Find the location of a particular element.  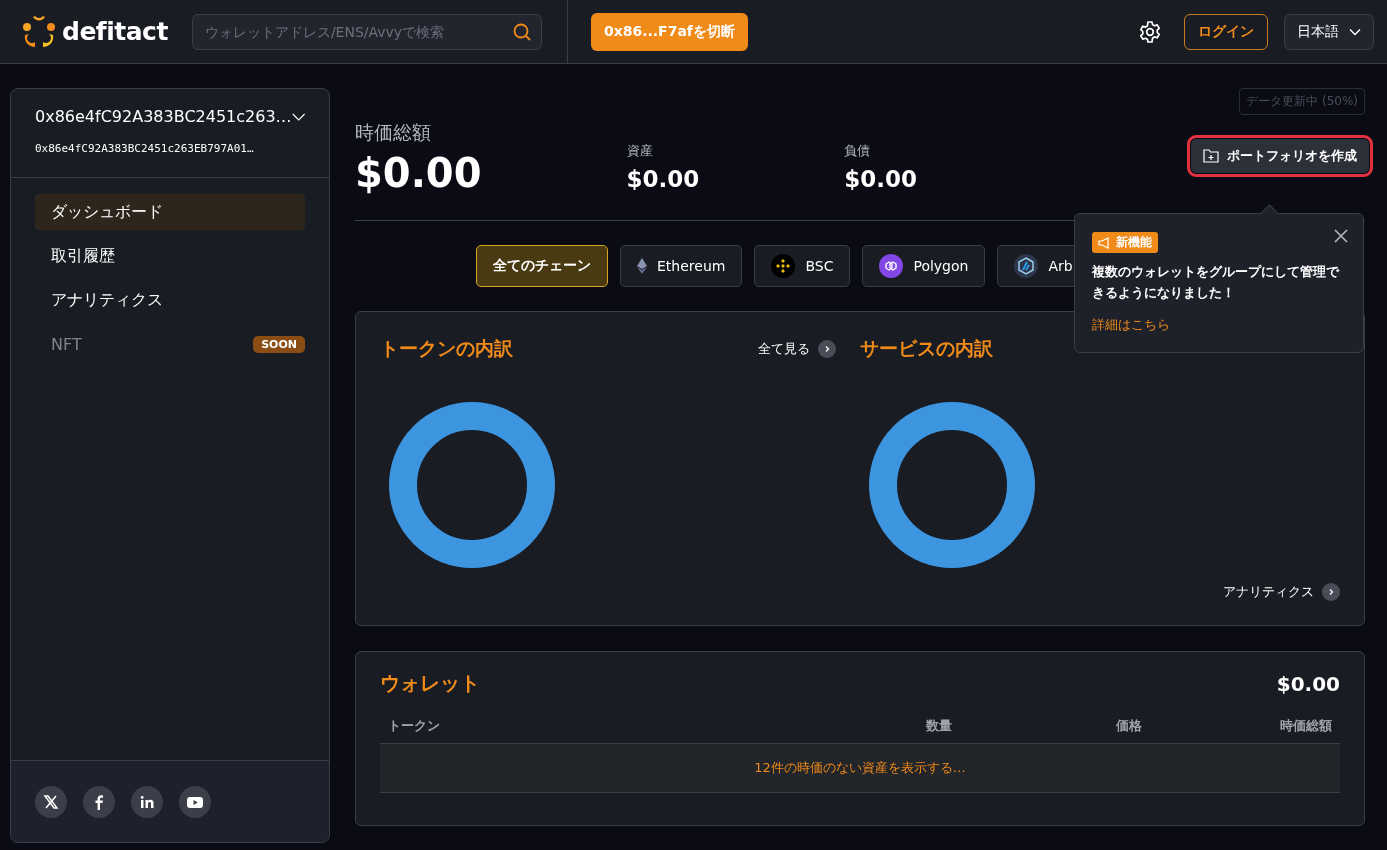

polygon-icon is located at coordinates (891, 266).